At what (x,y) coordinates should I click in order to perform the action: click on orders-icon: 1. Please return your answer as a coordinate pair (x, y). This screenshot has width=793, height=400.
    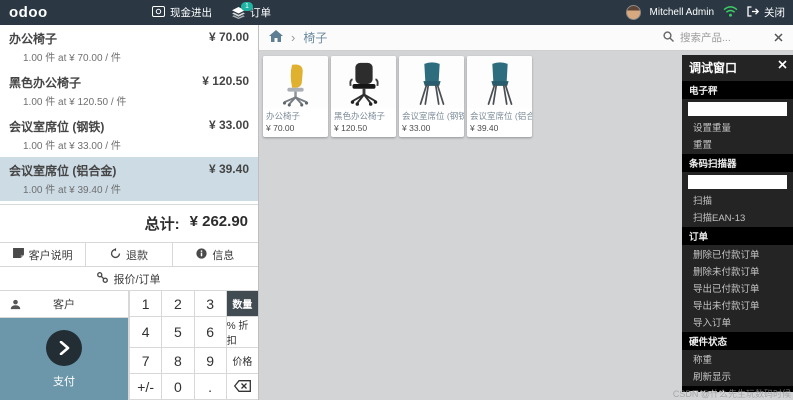
    Looking at the image, I should click on (242, 10).